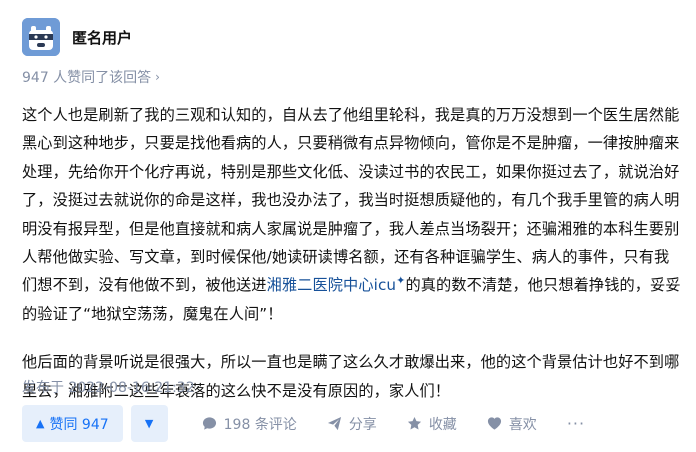 Image resolution: width=696 pixels, height=452 pixels. Describe the element at coordinates (157, 77) in the screenshot. I see `chevron-right-icon: ›` at that location.